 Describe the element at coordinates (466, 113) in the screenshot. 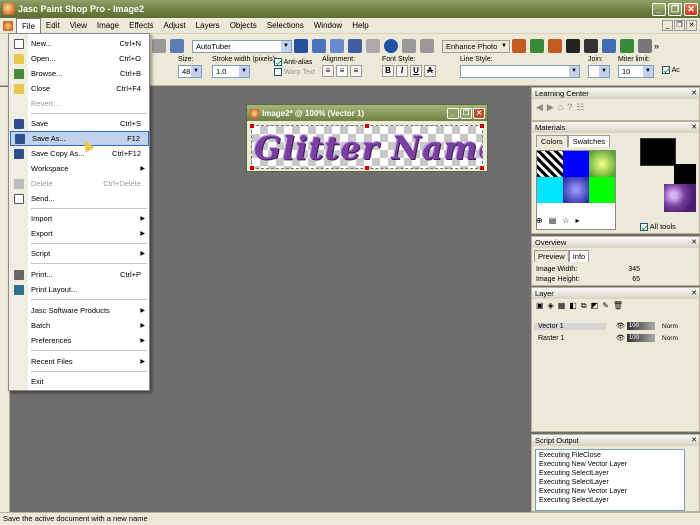

I see `image-maximize-button: ❐` at that location.